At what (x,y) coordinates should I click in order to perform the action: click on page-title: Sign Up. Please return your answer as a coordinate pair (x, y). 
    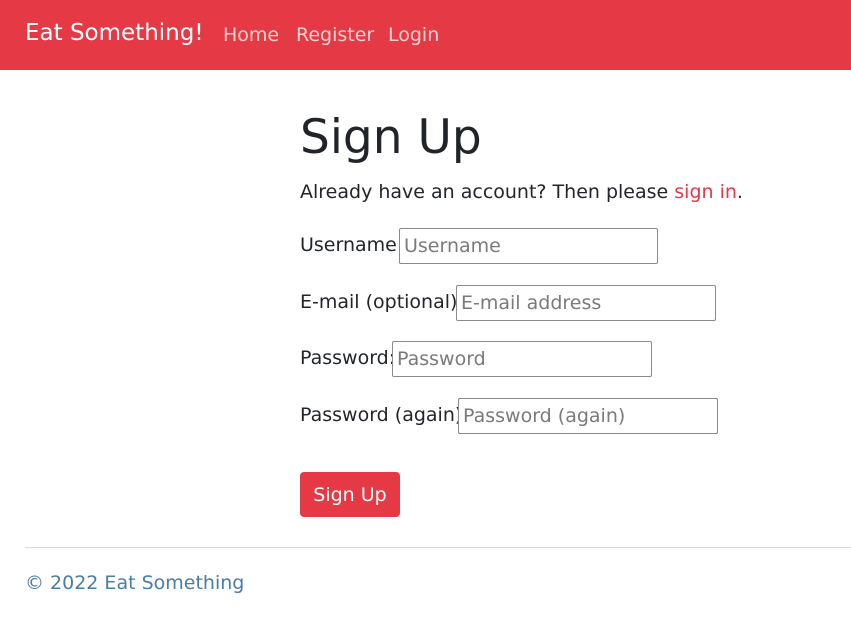
    Looking at the image, I should click on (391, 137).